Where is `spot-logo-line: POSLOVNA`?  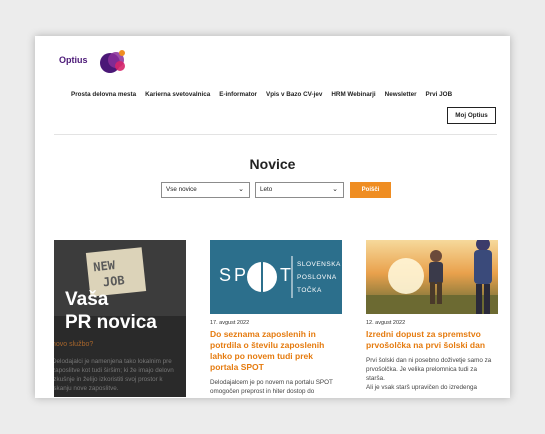 spot-logo-line: POSLOVNA is located at coordinates (317, 277).